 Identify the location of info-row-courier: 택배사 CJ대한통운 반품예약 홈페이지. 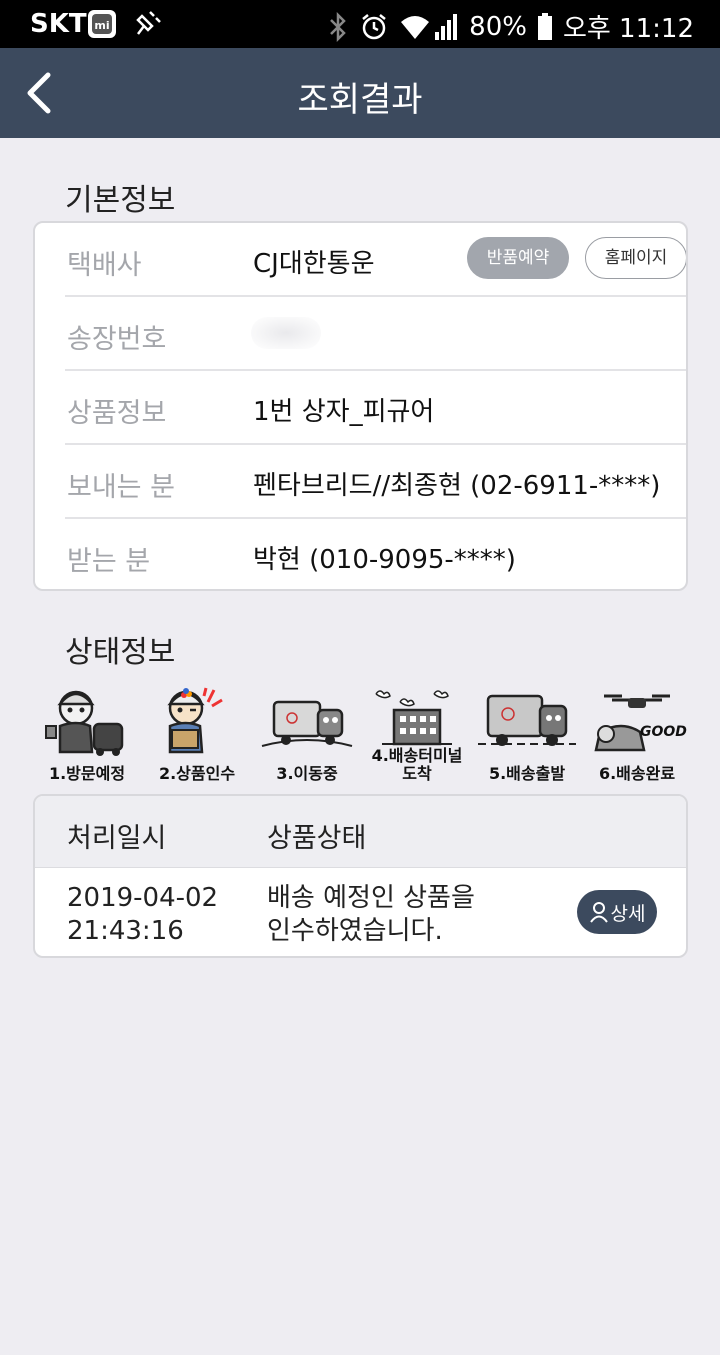
(375, 260).